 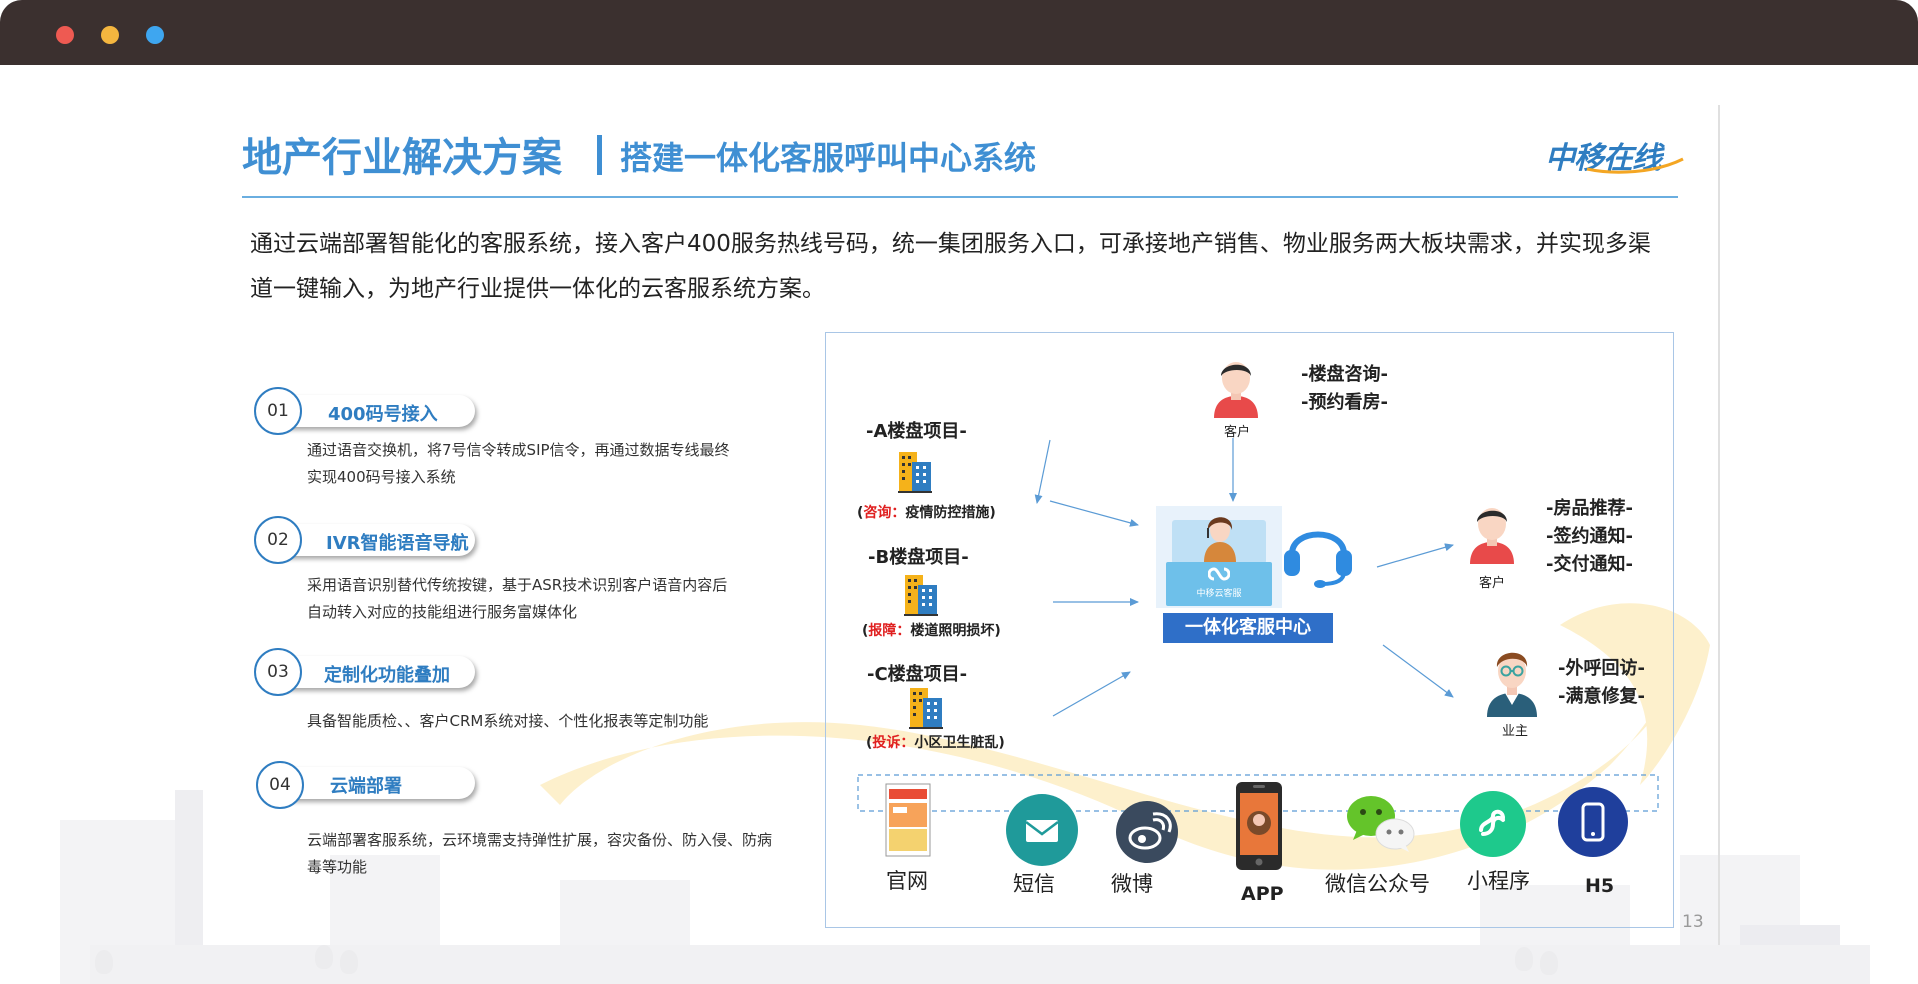 What do you see at coordinates (1042, 832) in the screenshot?
I see `sms-icon` at bounding box center [1042, 832].